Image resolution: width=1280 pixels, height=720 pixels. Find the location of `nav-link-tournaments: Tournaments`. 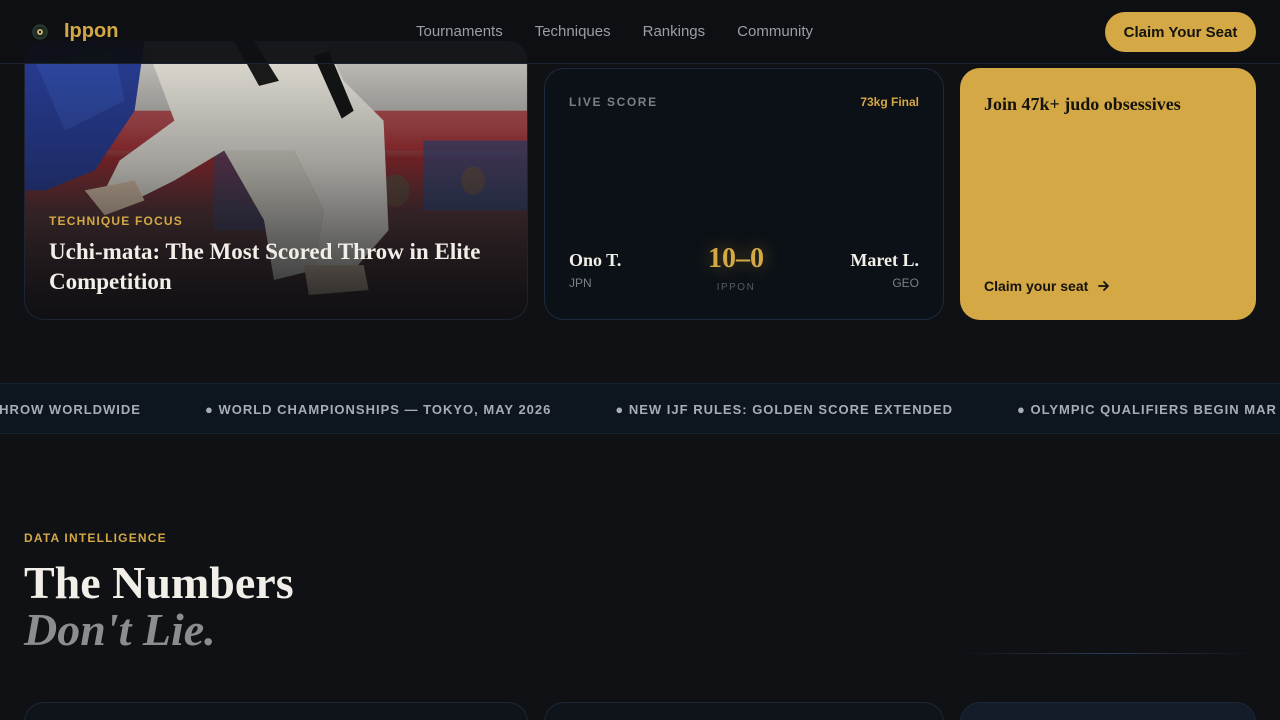

nav-link-tournaments: Tournaments is located at coordinates (459, 31).